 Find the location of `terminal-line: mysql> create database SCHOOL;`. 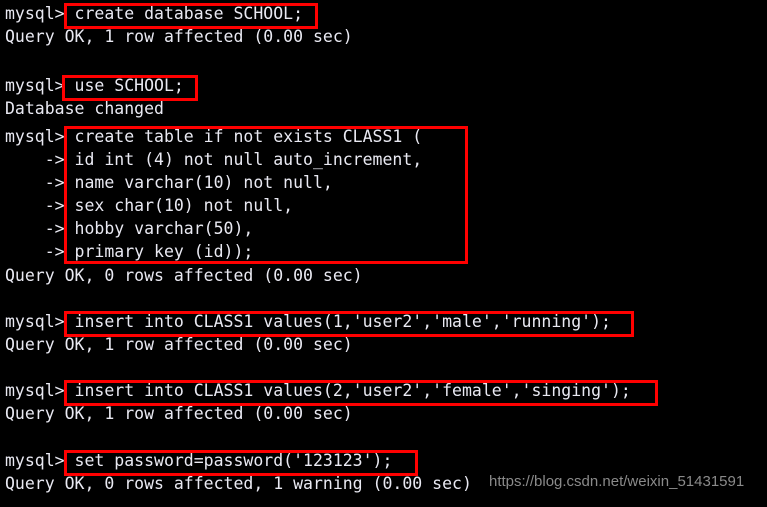

terminal-line: mysql> create database SCHOOL; is located at coordinates (154, 13).